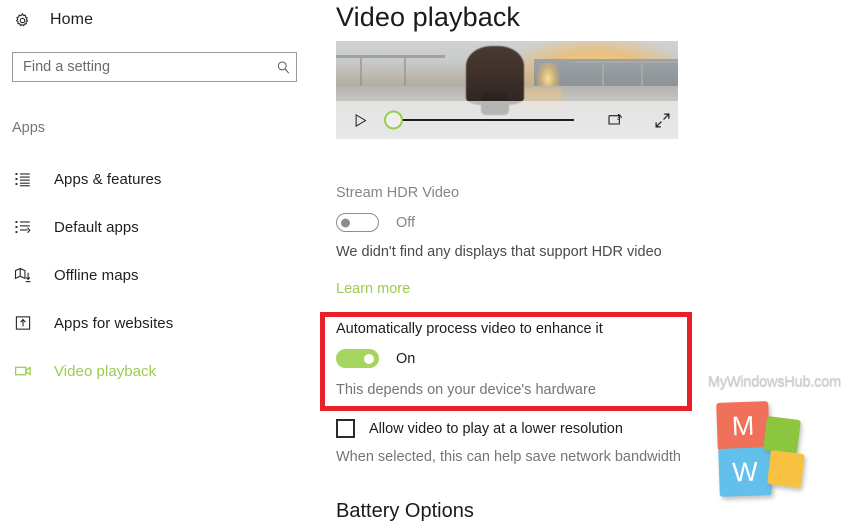 The width and height of the screenshot is (861, 523). What do you see at coordinates (29, 128) in the screenshot?
I see `sidebar-group-label: Apps` at bounding box center [29, 128].